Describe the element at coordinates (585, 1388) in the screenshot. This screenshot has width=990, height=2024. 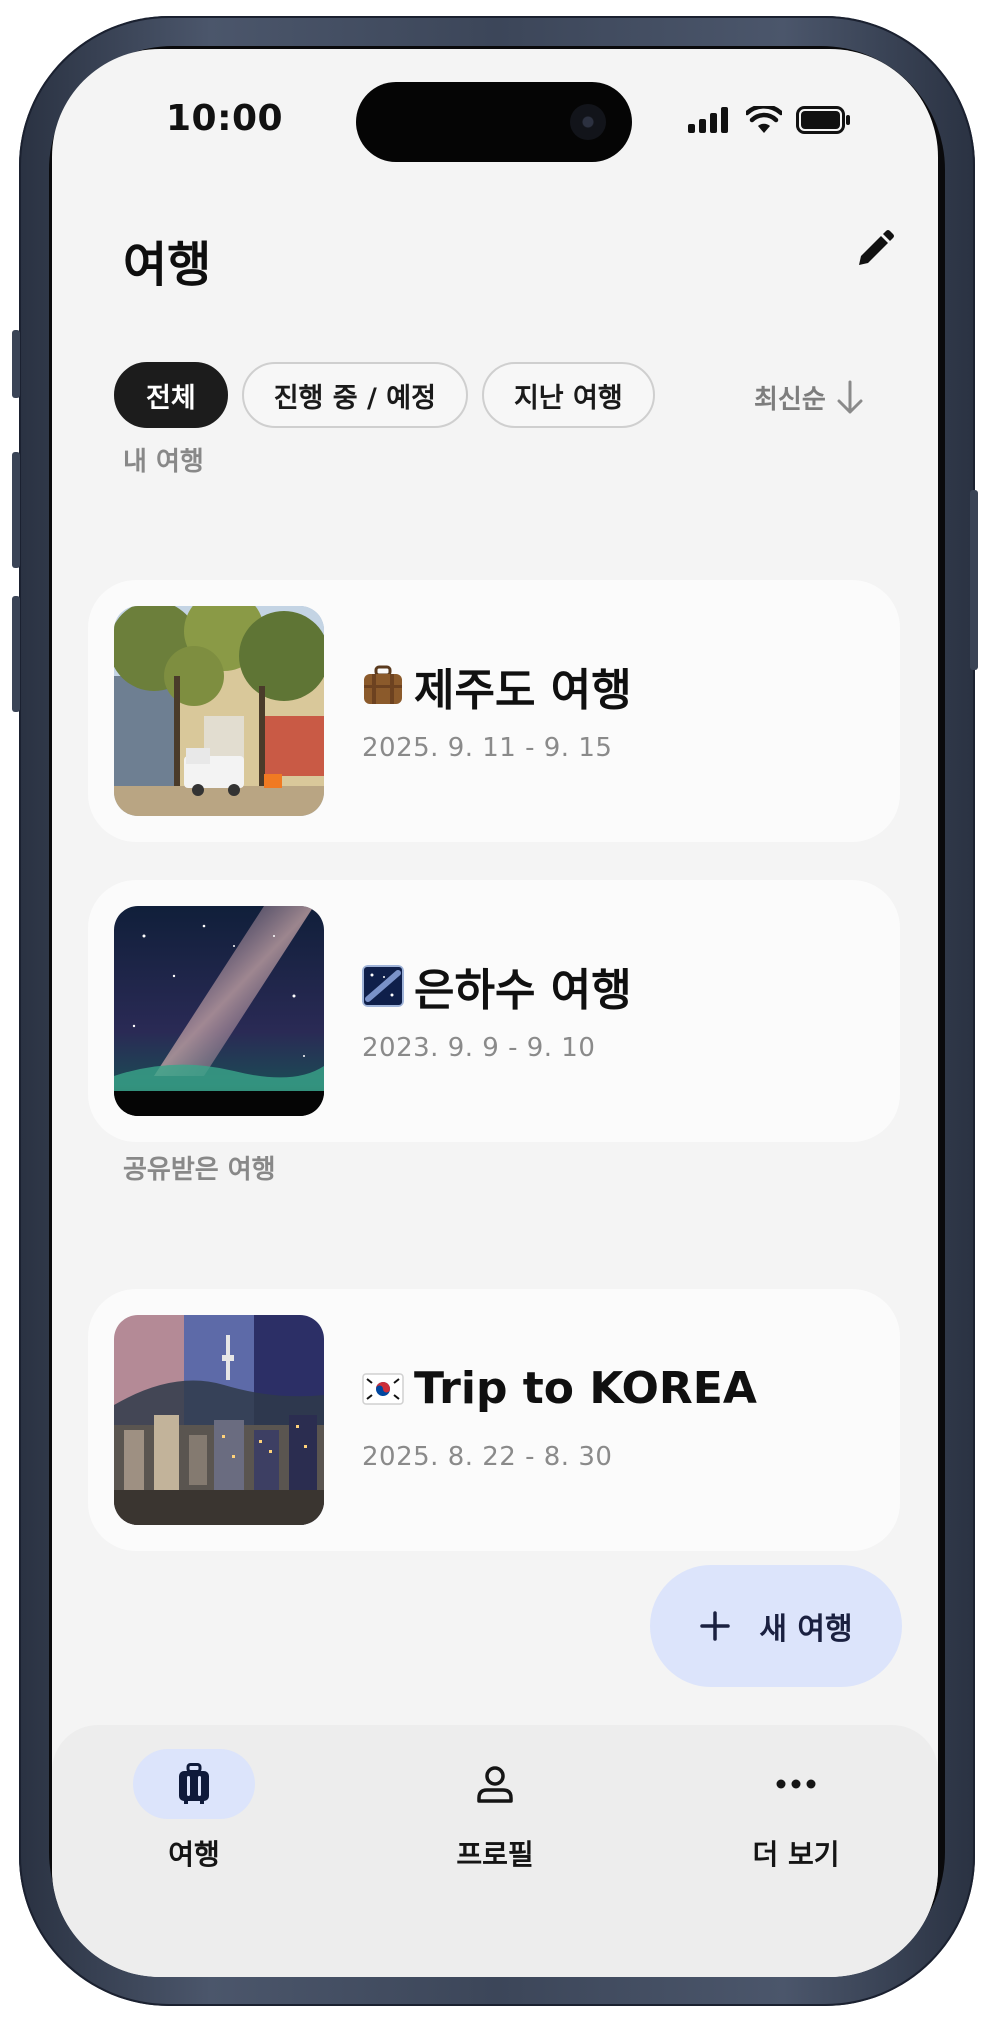
I see `trip-title-text: Trip to KOREA` at that location.